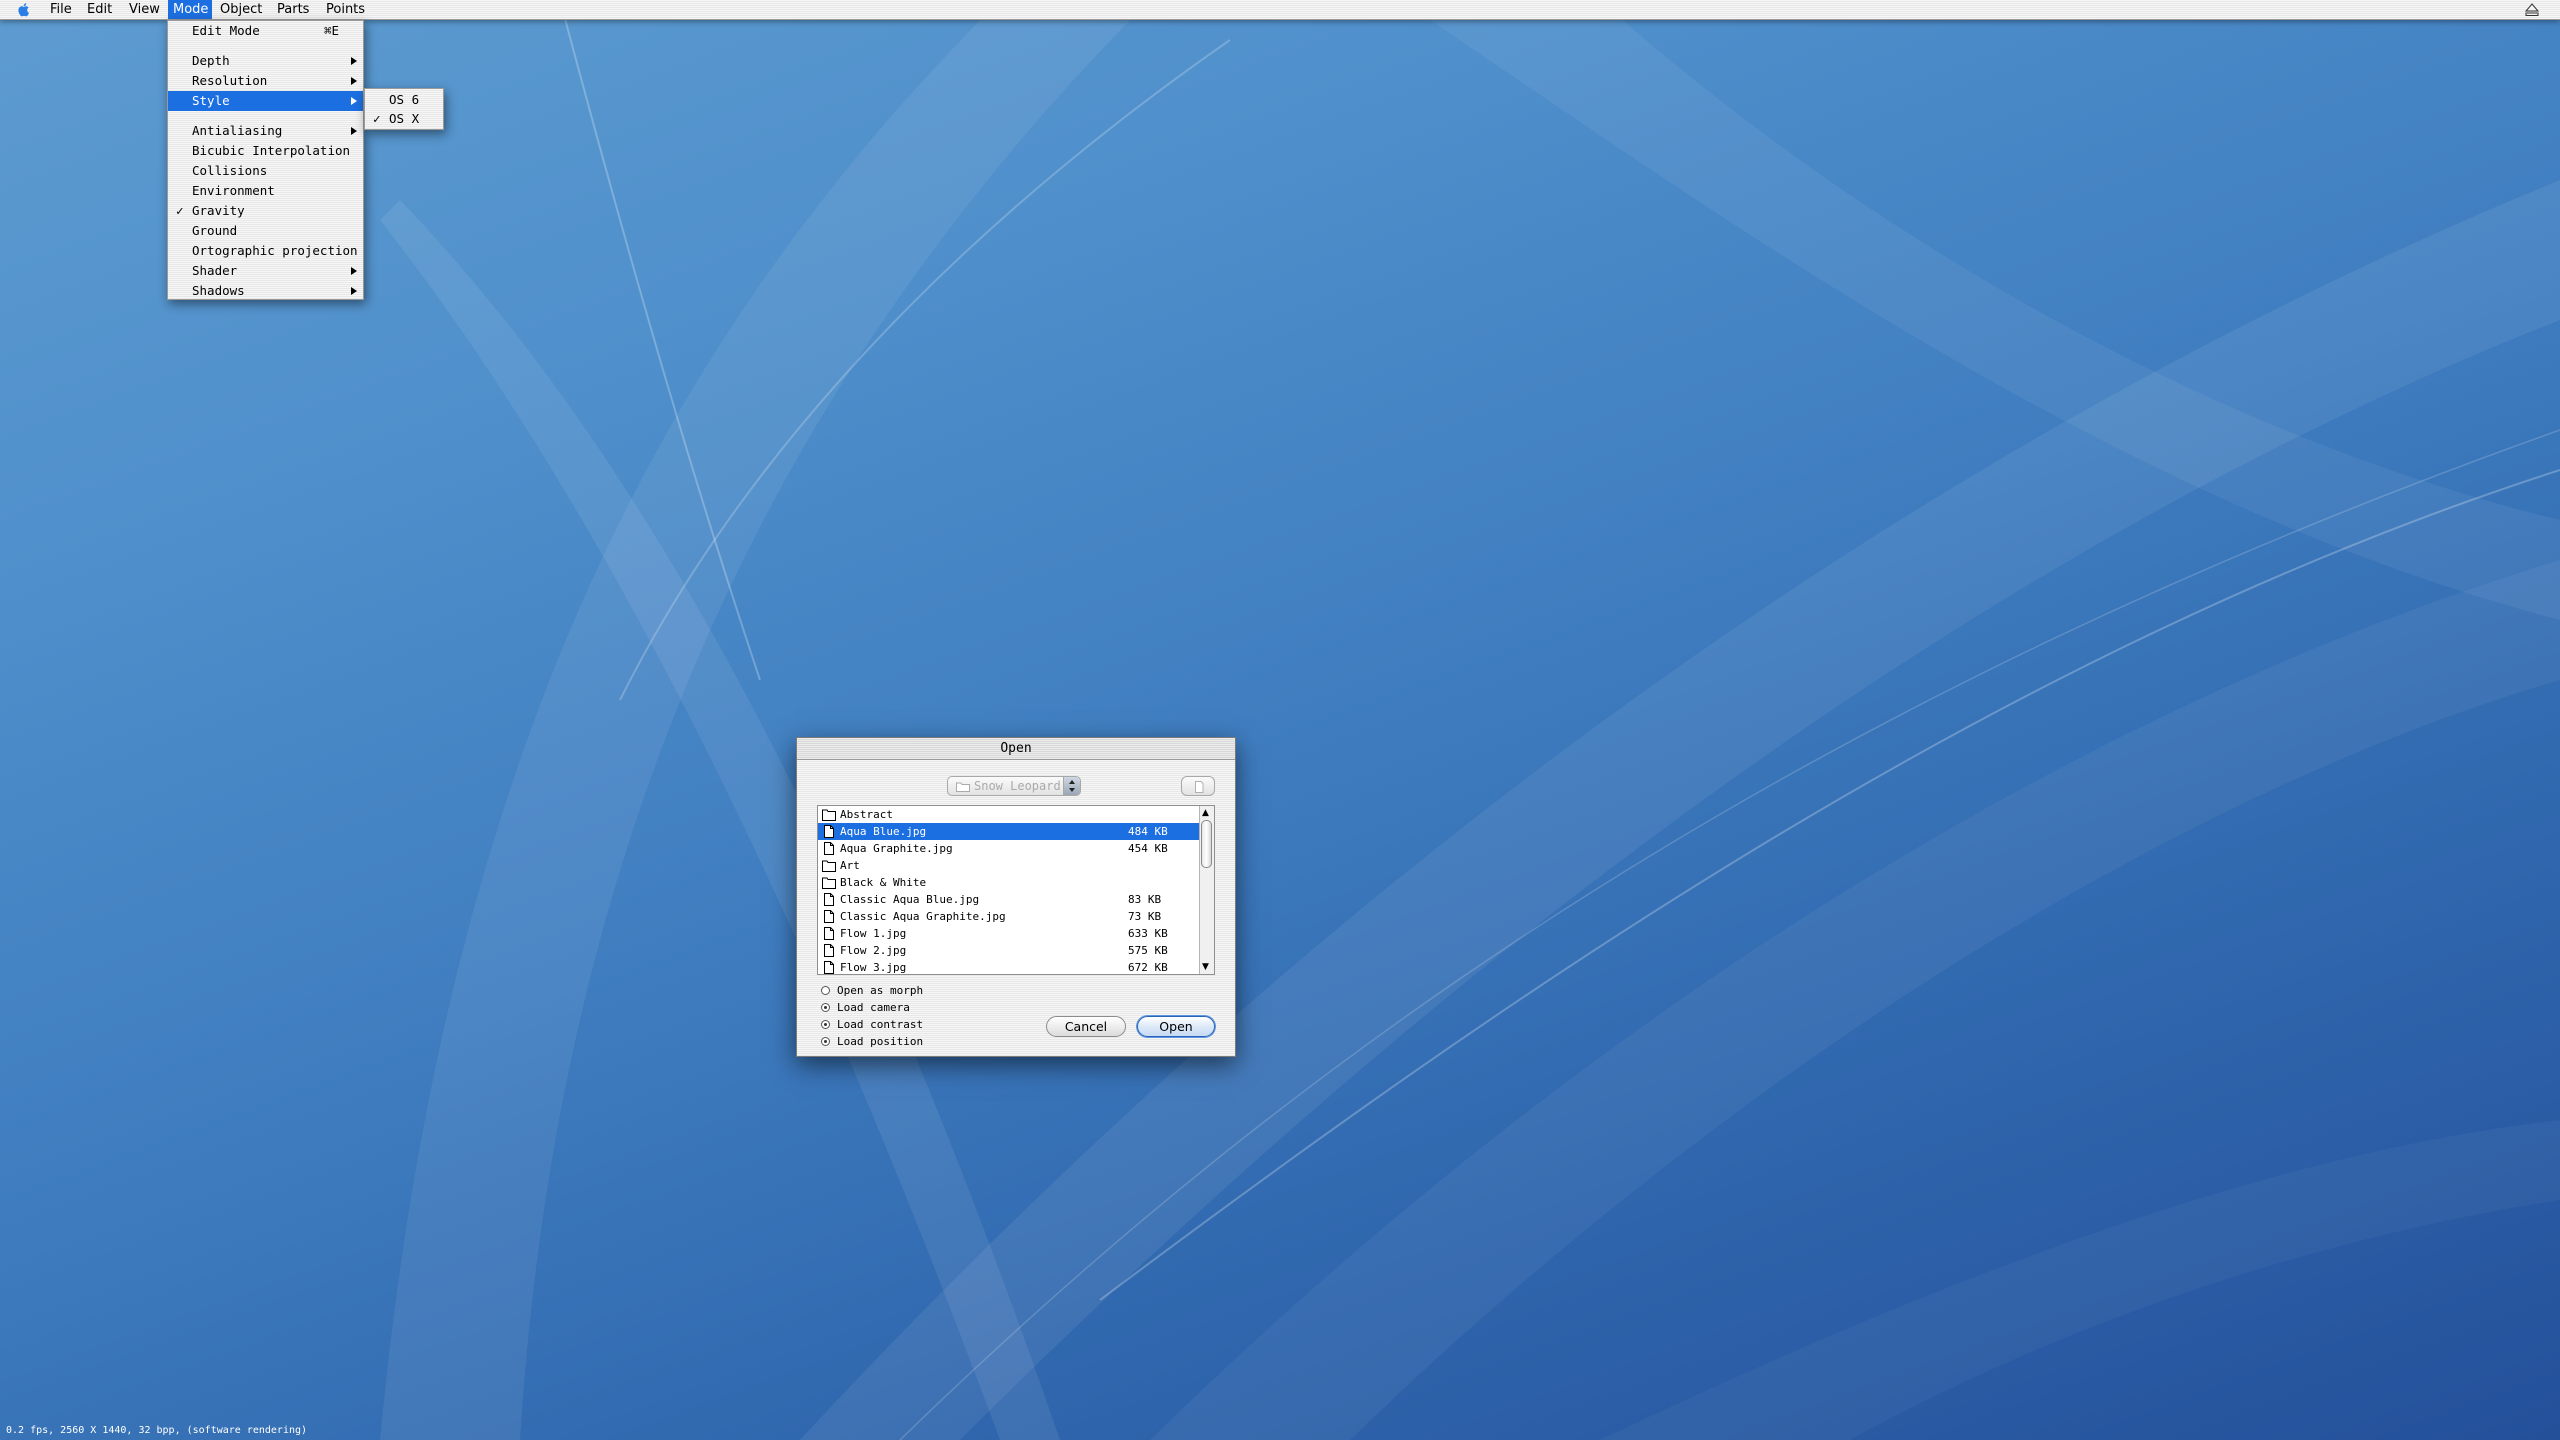  I want to click on list-item: Classic Aqua Blue.jpg 83 KB, so click(1009, 899).